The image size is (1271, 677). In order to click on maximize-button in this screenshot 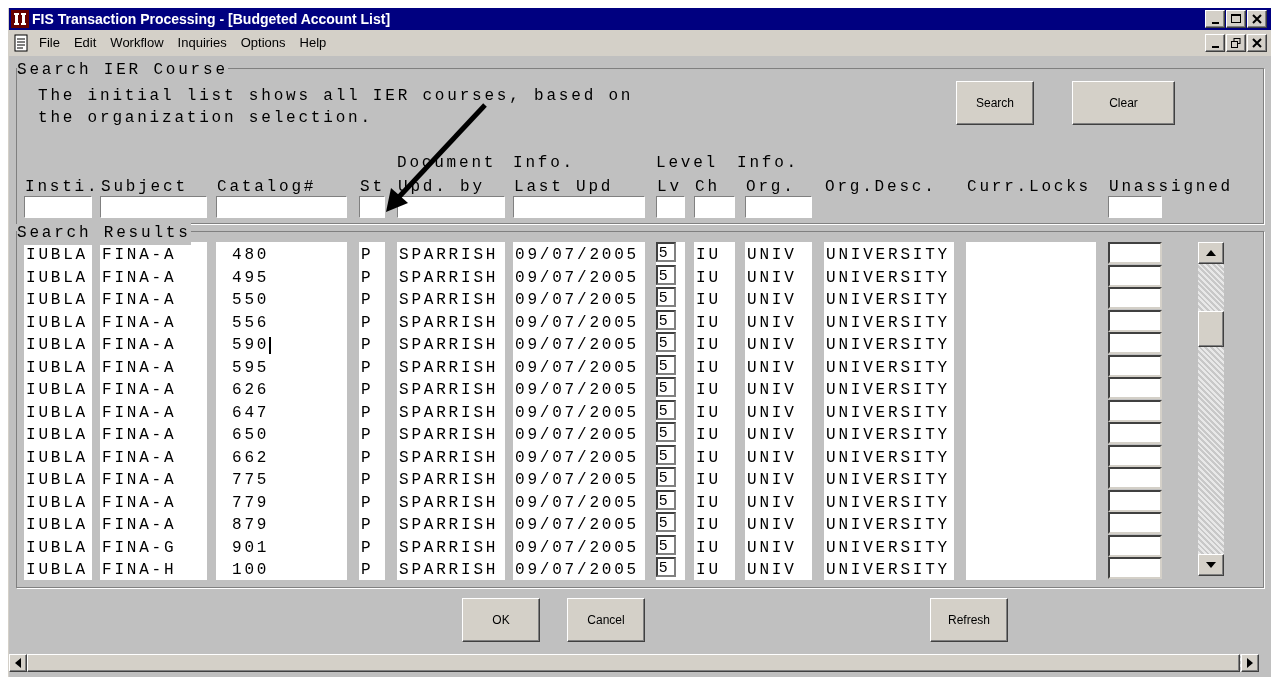, I will do `click(1236, 19)`.